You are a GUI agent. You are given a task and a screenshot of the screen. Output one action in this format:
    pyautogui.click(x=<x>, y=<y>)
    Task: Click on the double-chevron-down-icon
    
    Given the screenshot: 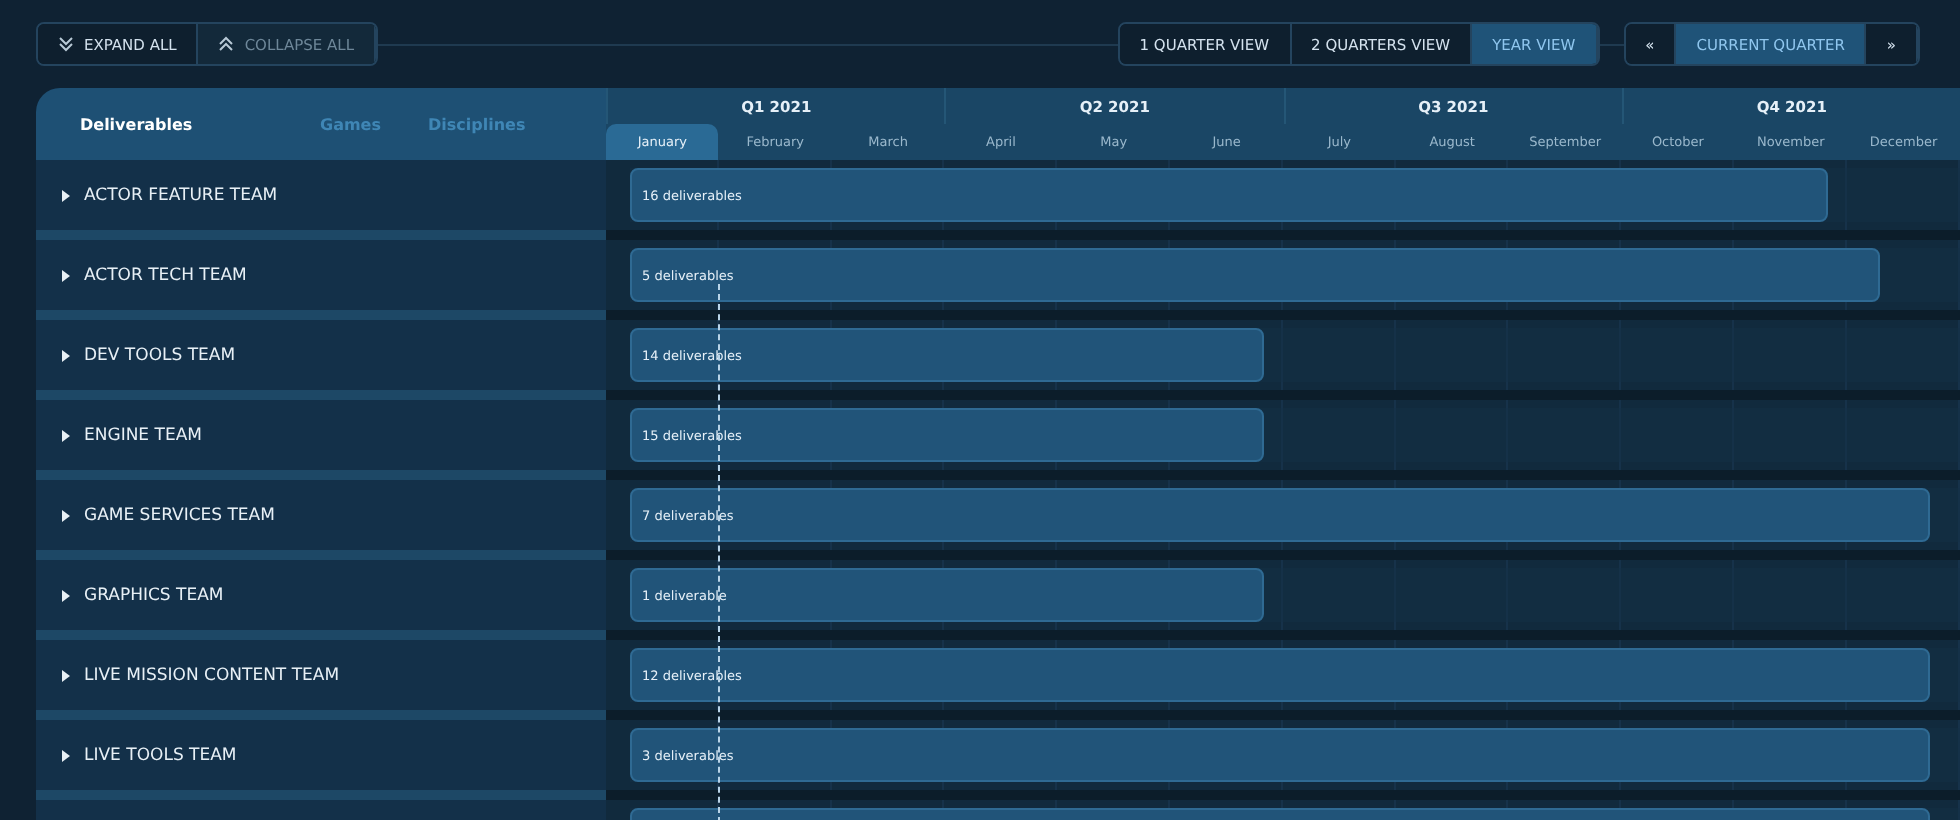 What is the action you would take?
    pyautogui.click(x=66, y=44)
    